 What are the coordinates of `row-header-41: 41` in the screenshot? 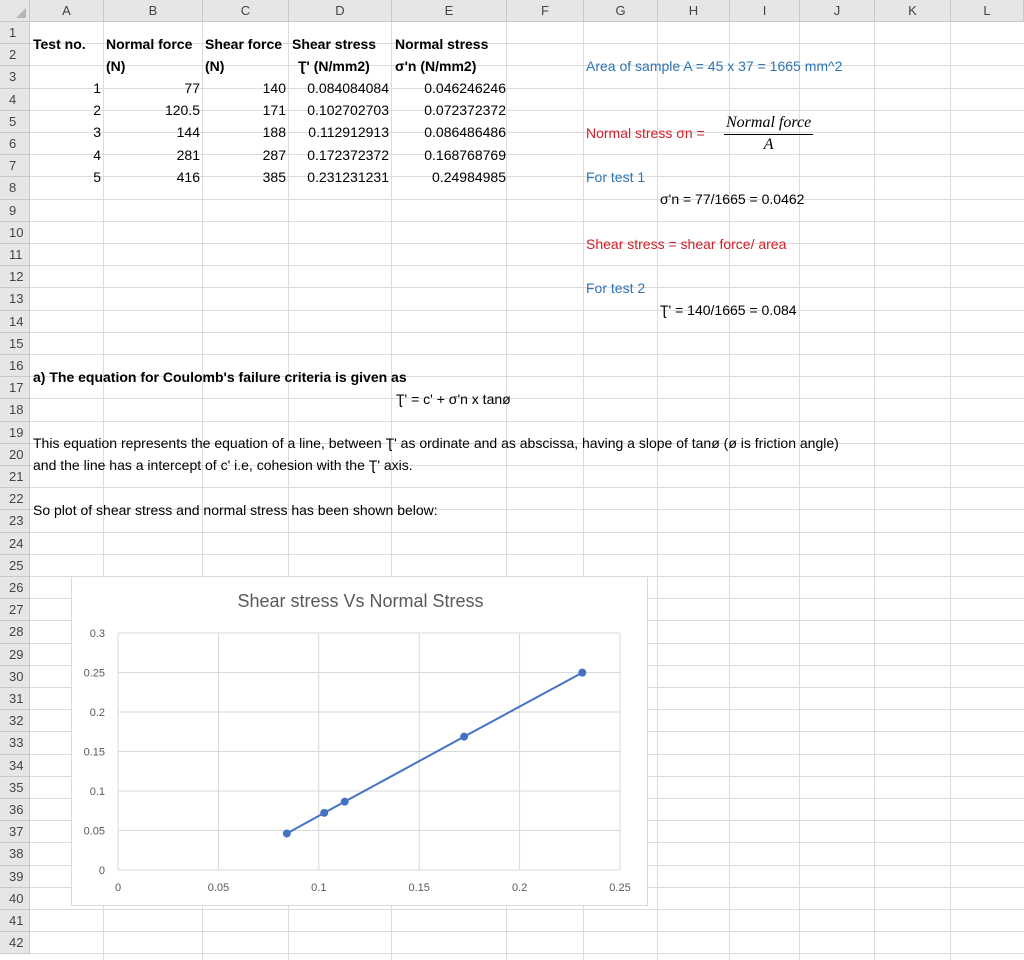 It's located at (15, 921).